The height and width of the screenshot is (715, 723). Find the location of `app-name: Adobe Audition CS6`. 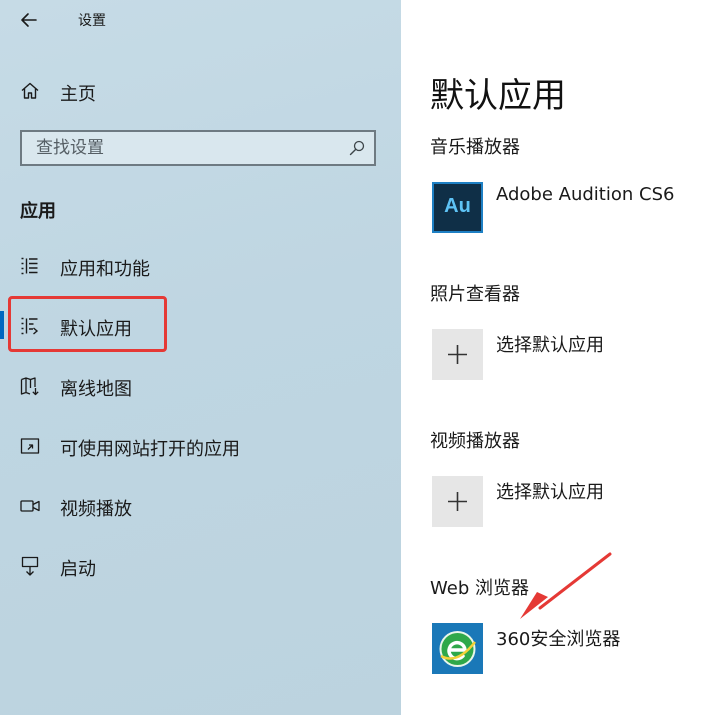

app-name: Adobe Audition CS6 is located at coordinates (585, 194).